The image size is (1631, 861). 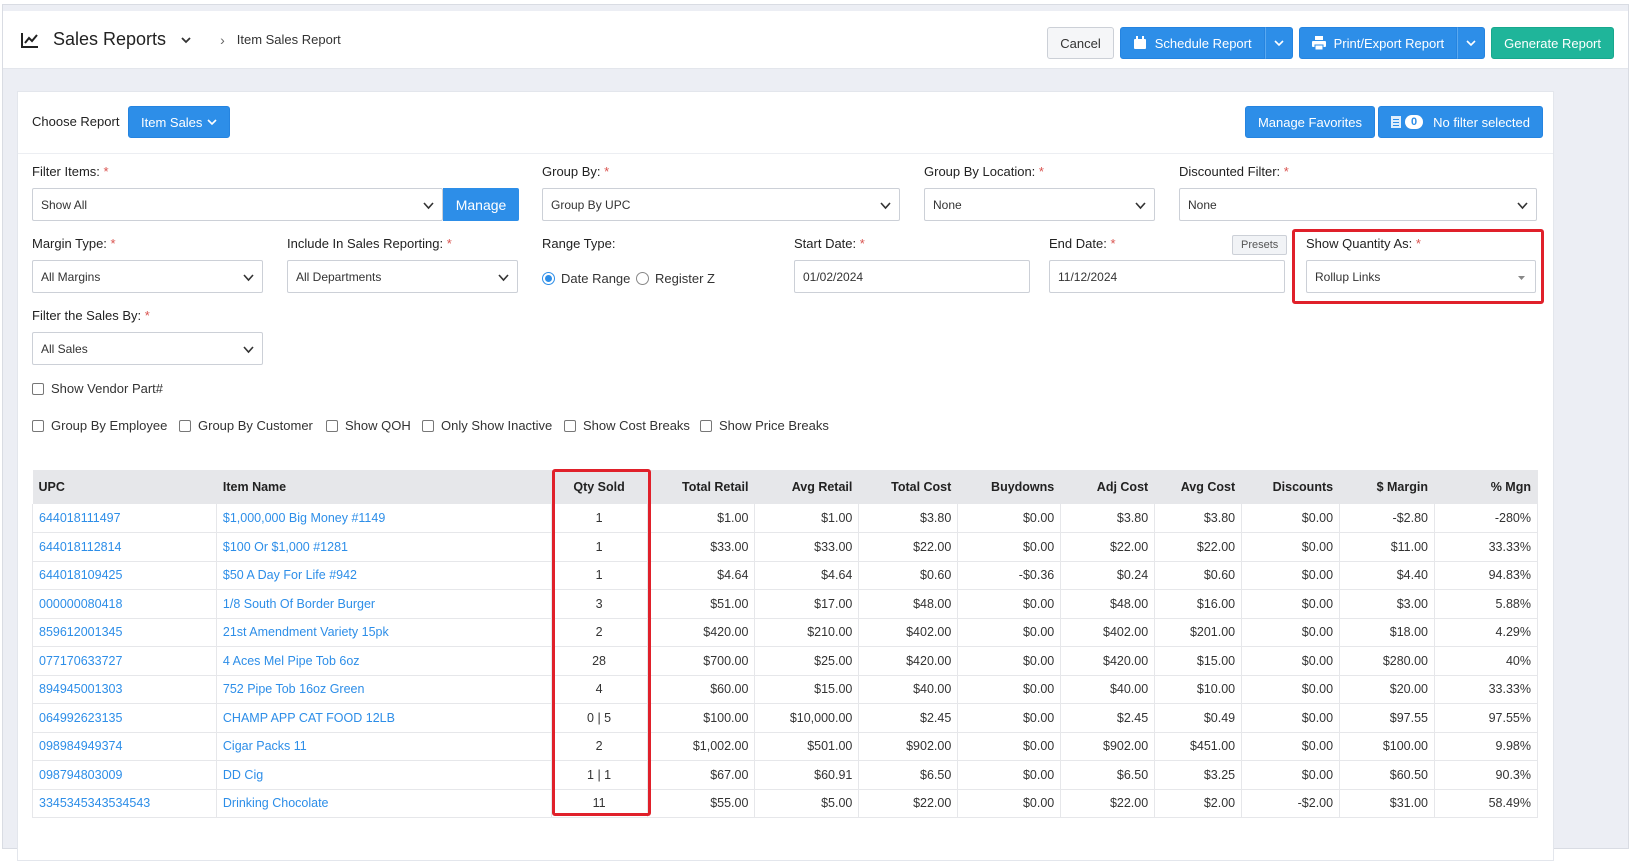 I want to click on upc-link: 859612001345, so click(x=124, y=632).